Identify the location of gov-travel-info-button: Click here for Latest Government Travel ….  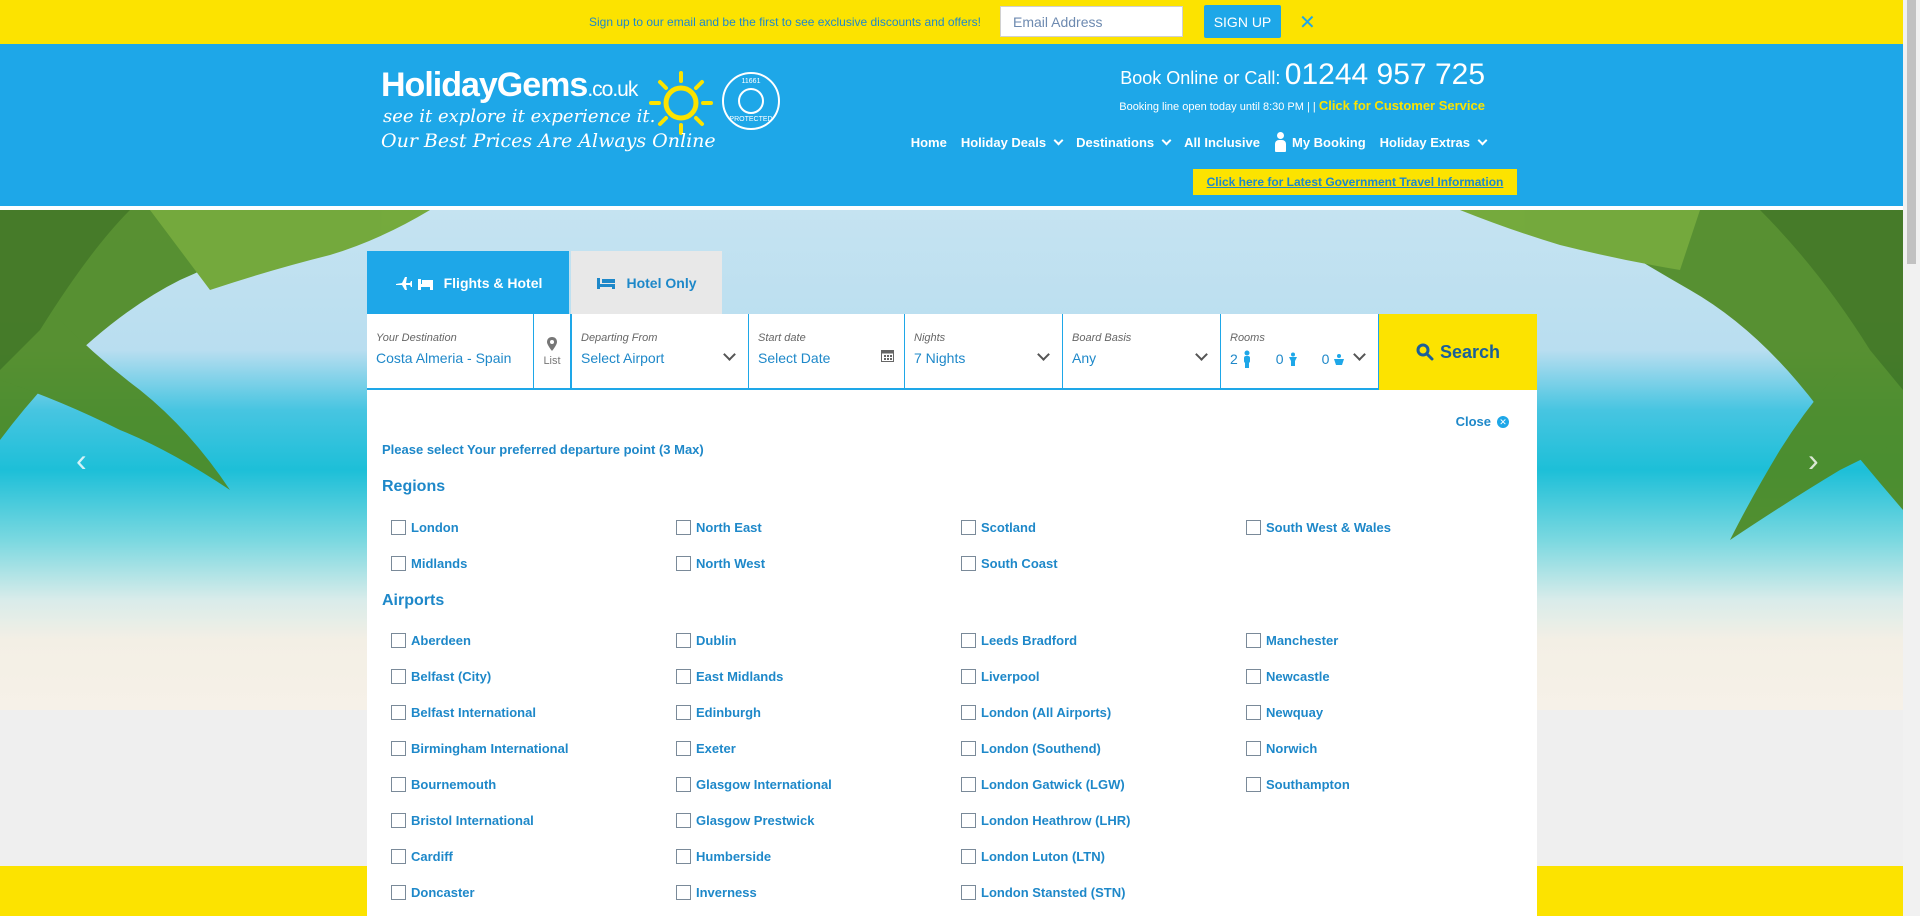
(1355, 182).